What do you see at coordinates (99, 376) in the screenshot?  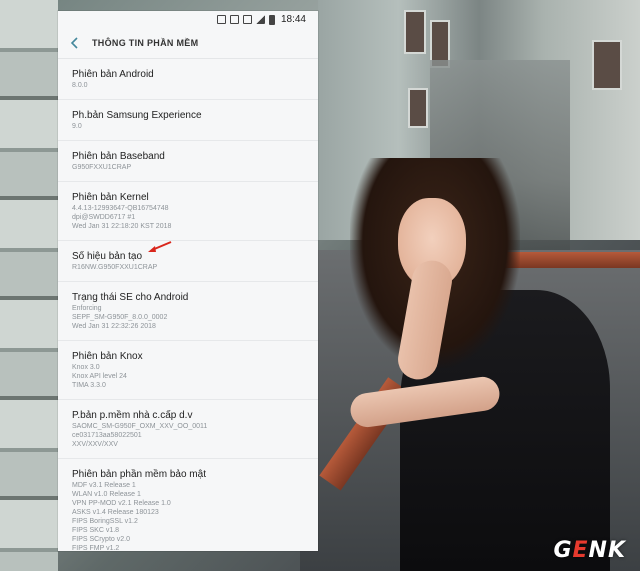 I see `item-value: Knox 3.0 Knox API level 24 TIMA 3.3.0` at bounding box center [99, 376].